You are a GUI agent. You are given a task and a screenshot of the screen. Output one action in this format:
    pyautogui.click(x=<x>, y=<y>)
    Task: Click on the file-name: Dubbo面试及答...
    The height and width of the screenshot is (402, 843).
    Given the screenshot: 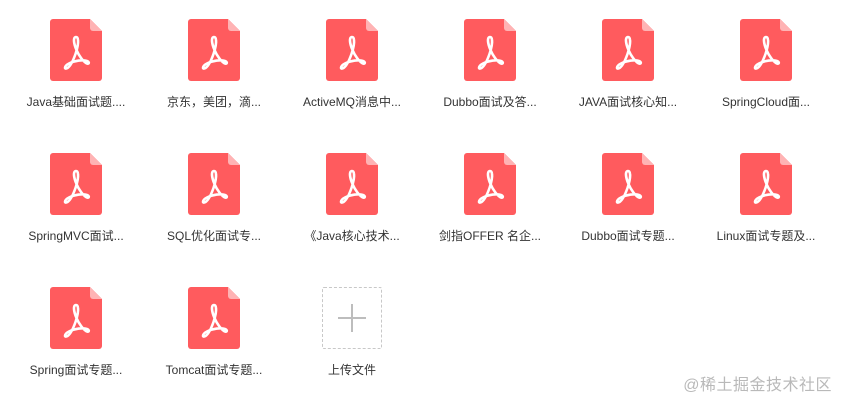 What is the action you would take?
    pyautogui.click(x=490, y=102)
    